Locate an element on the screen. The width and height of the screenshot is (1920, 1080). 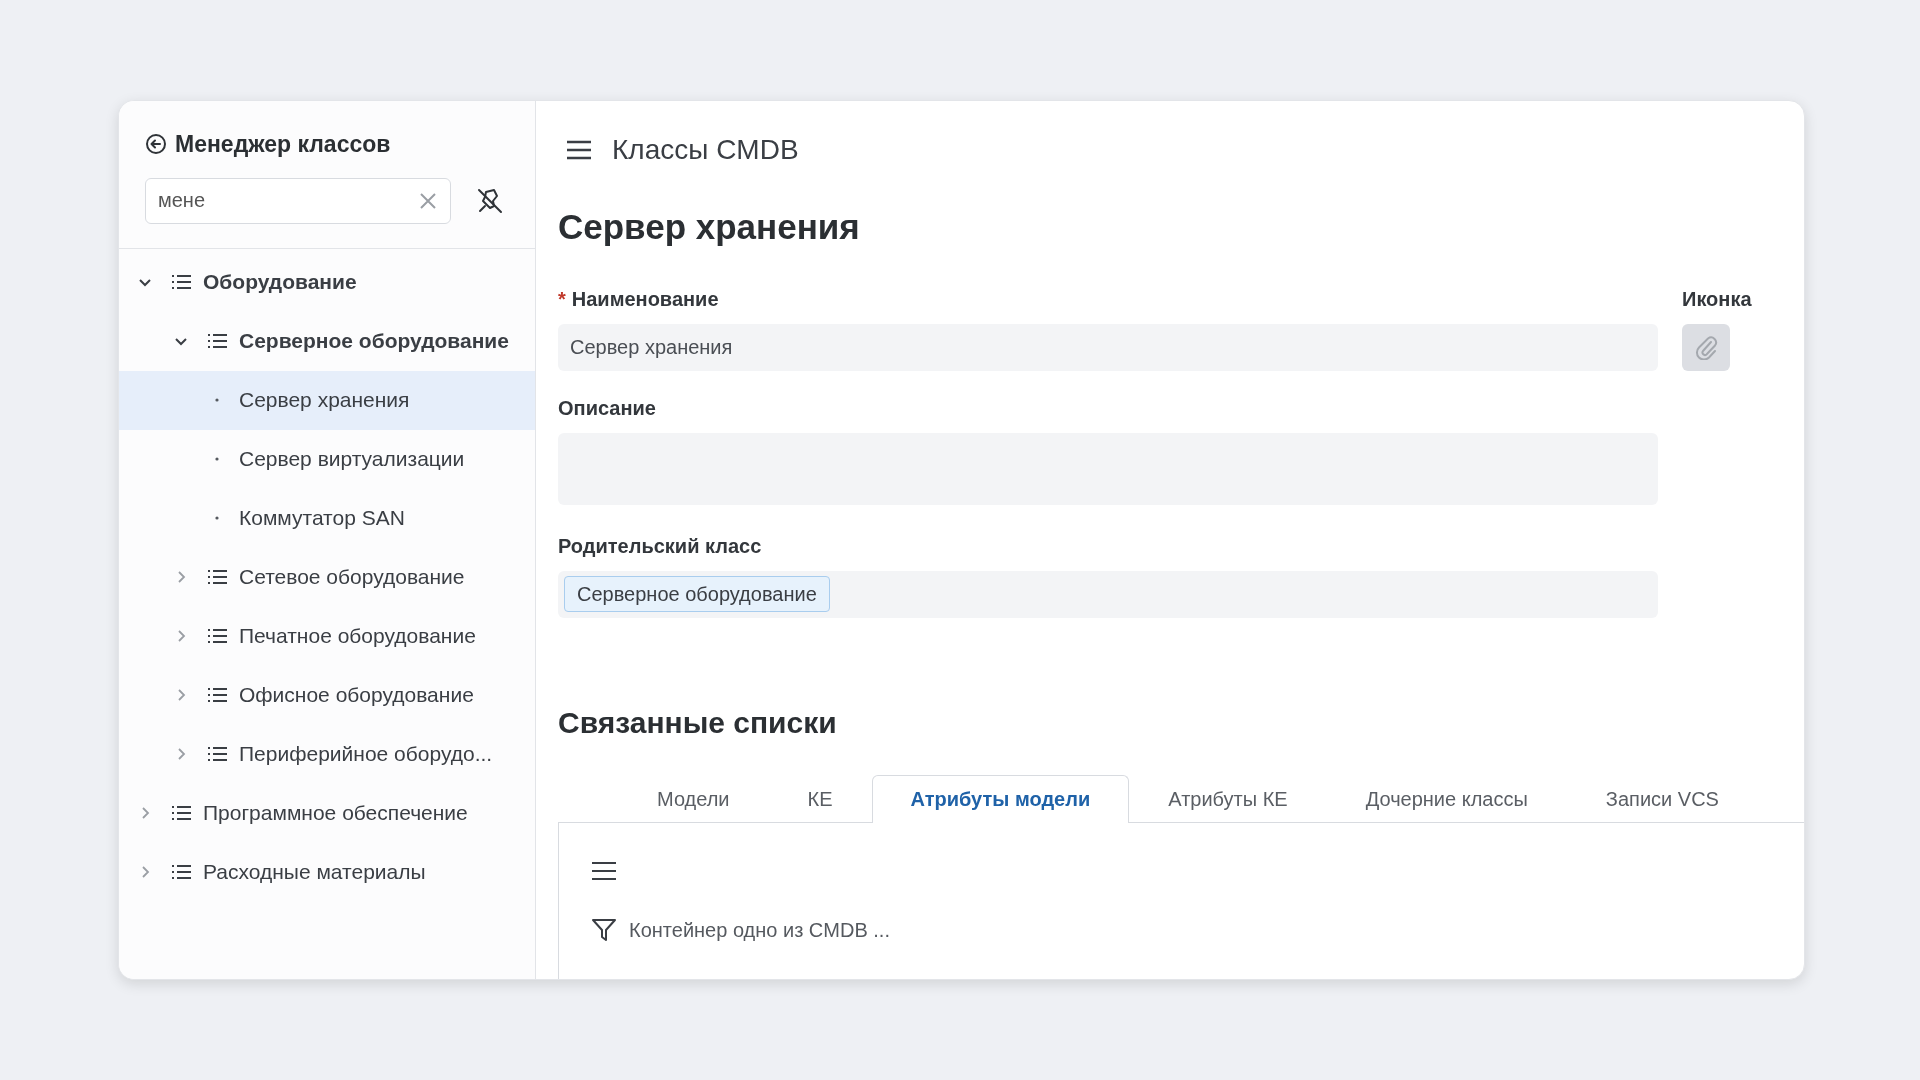
clear-icon is located at coordinates (428, 200).